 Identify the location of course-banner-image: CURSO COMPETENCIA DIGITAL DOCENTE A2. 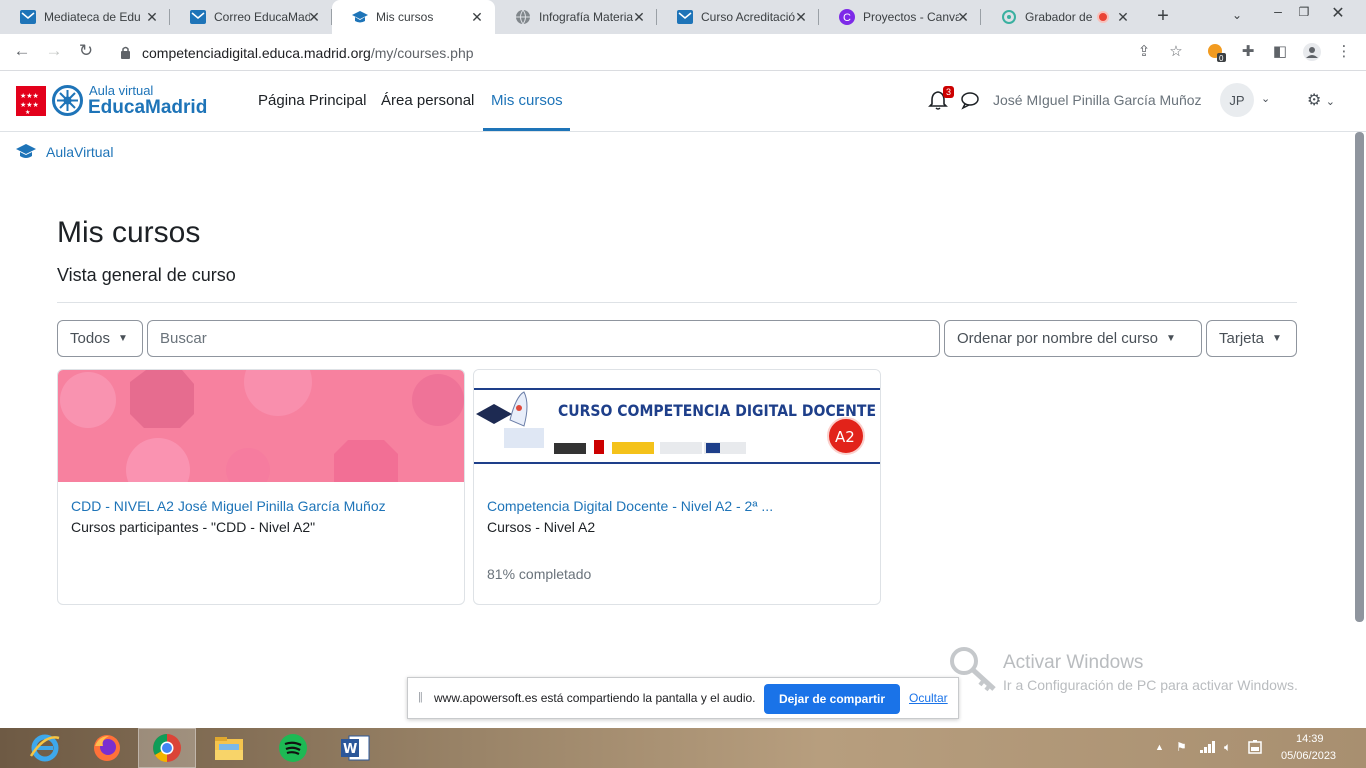
(677, 426).